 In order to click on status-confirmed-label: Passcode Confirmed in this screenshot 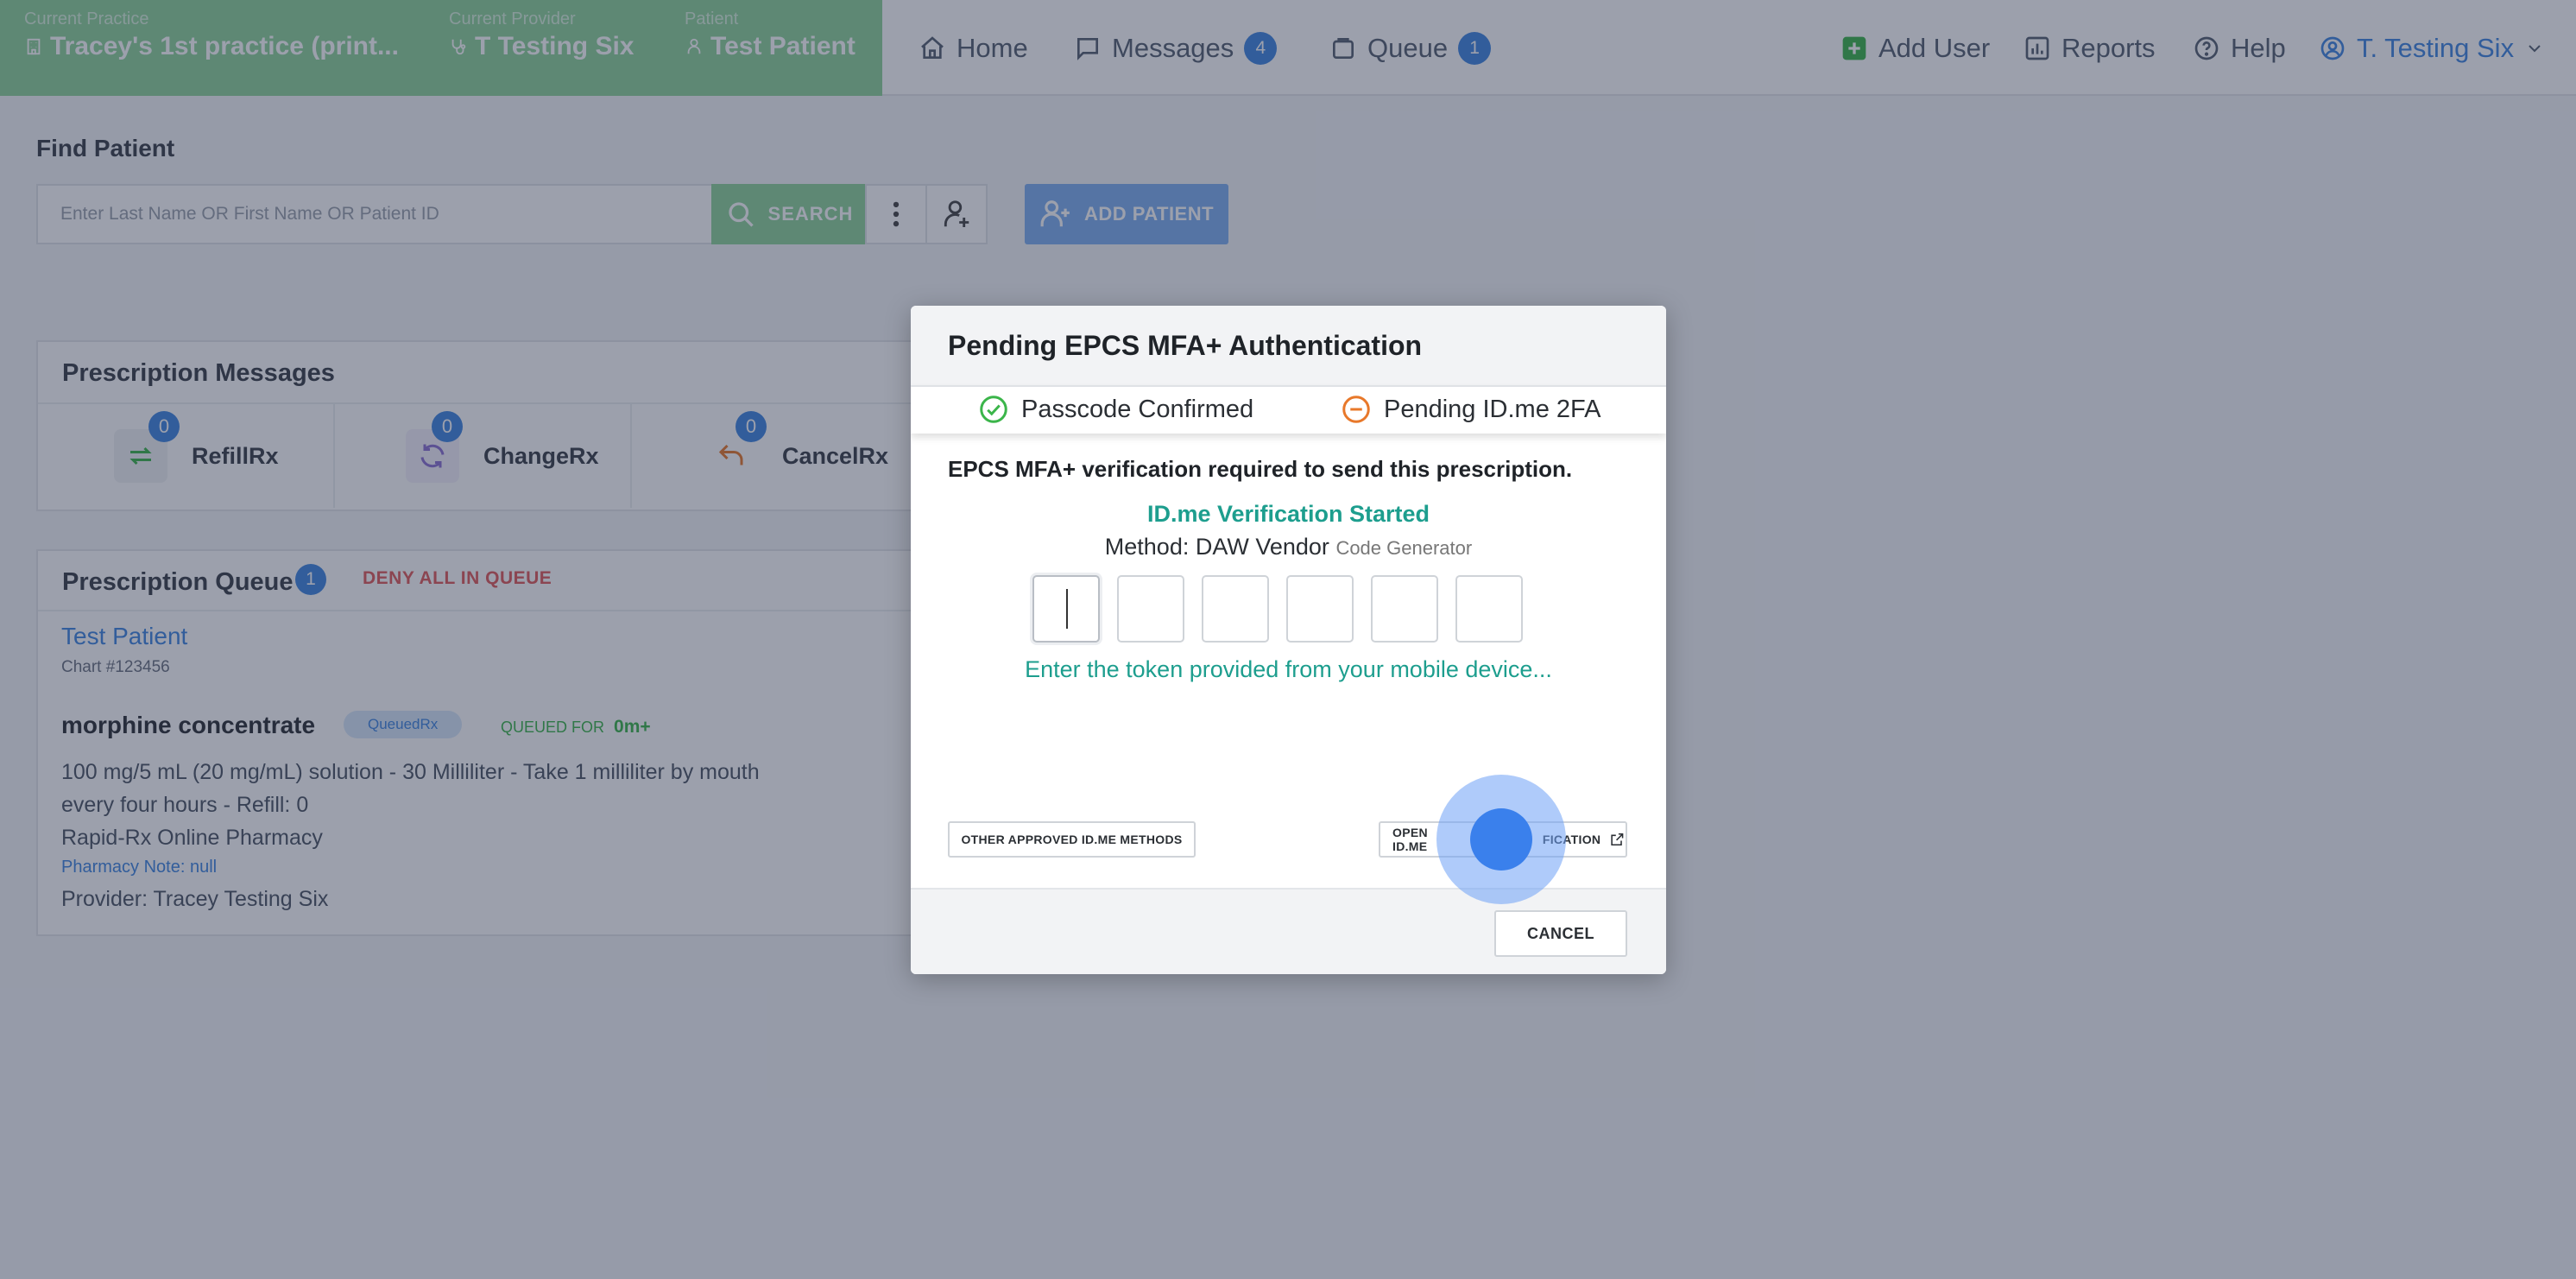, I will do `click(1137, 409)`.